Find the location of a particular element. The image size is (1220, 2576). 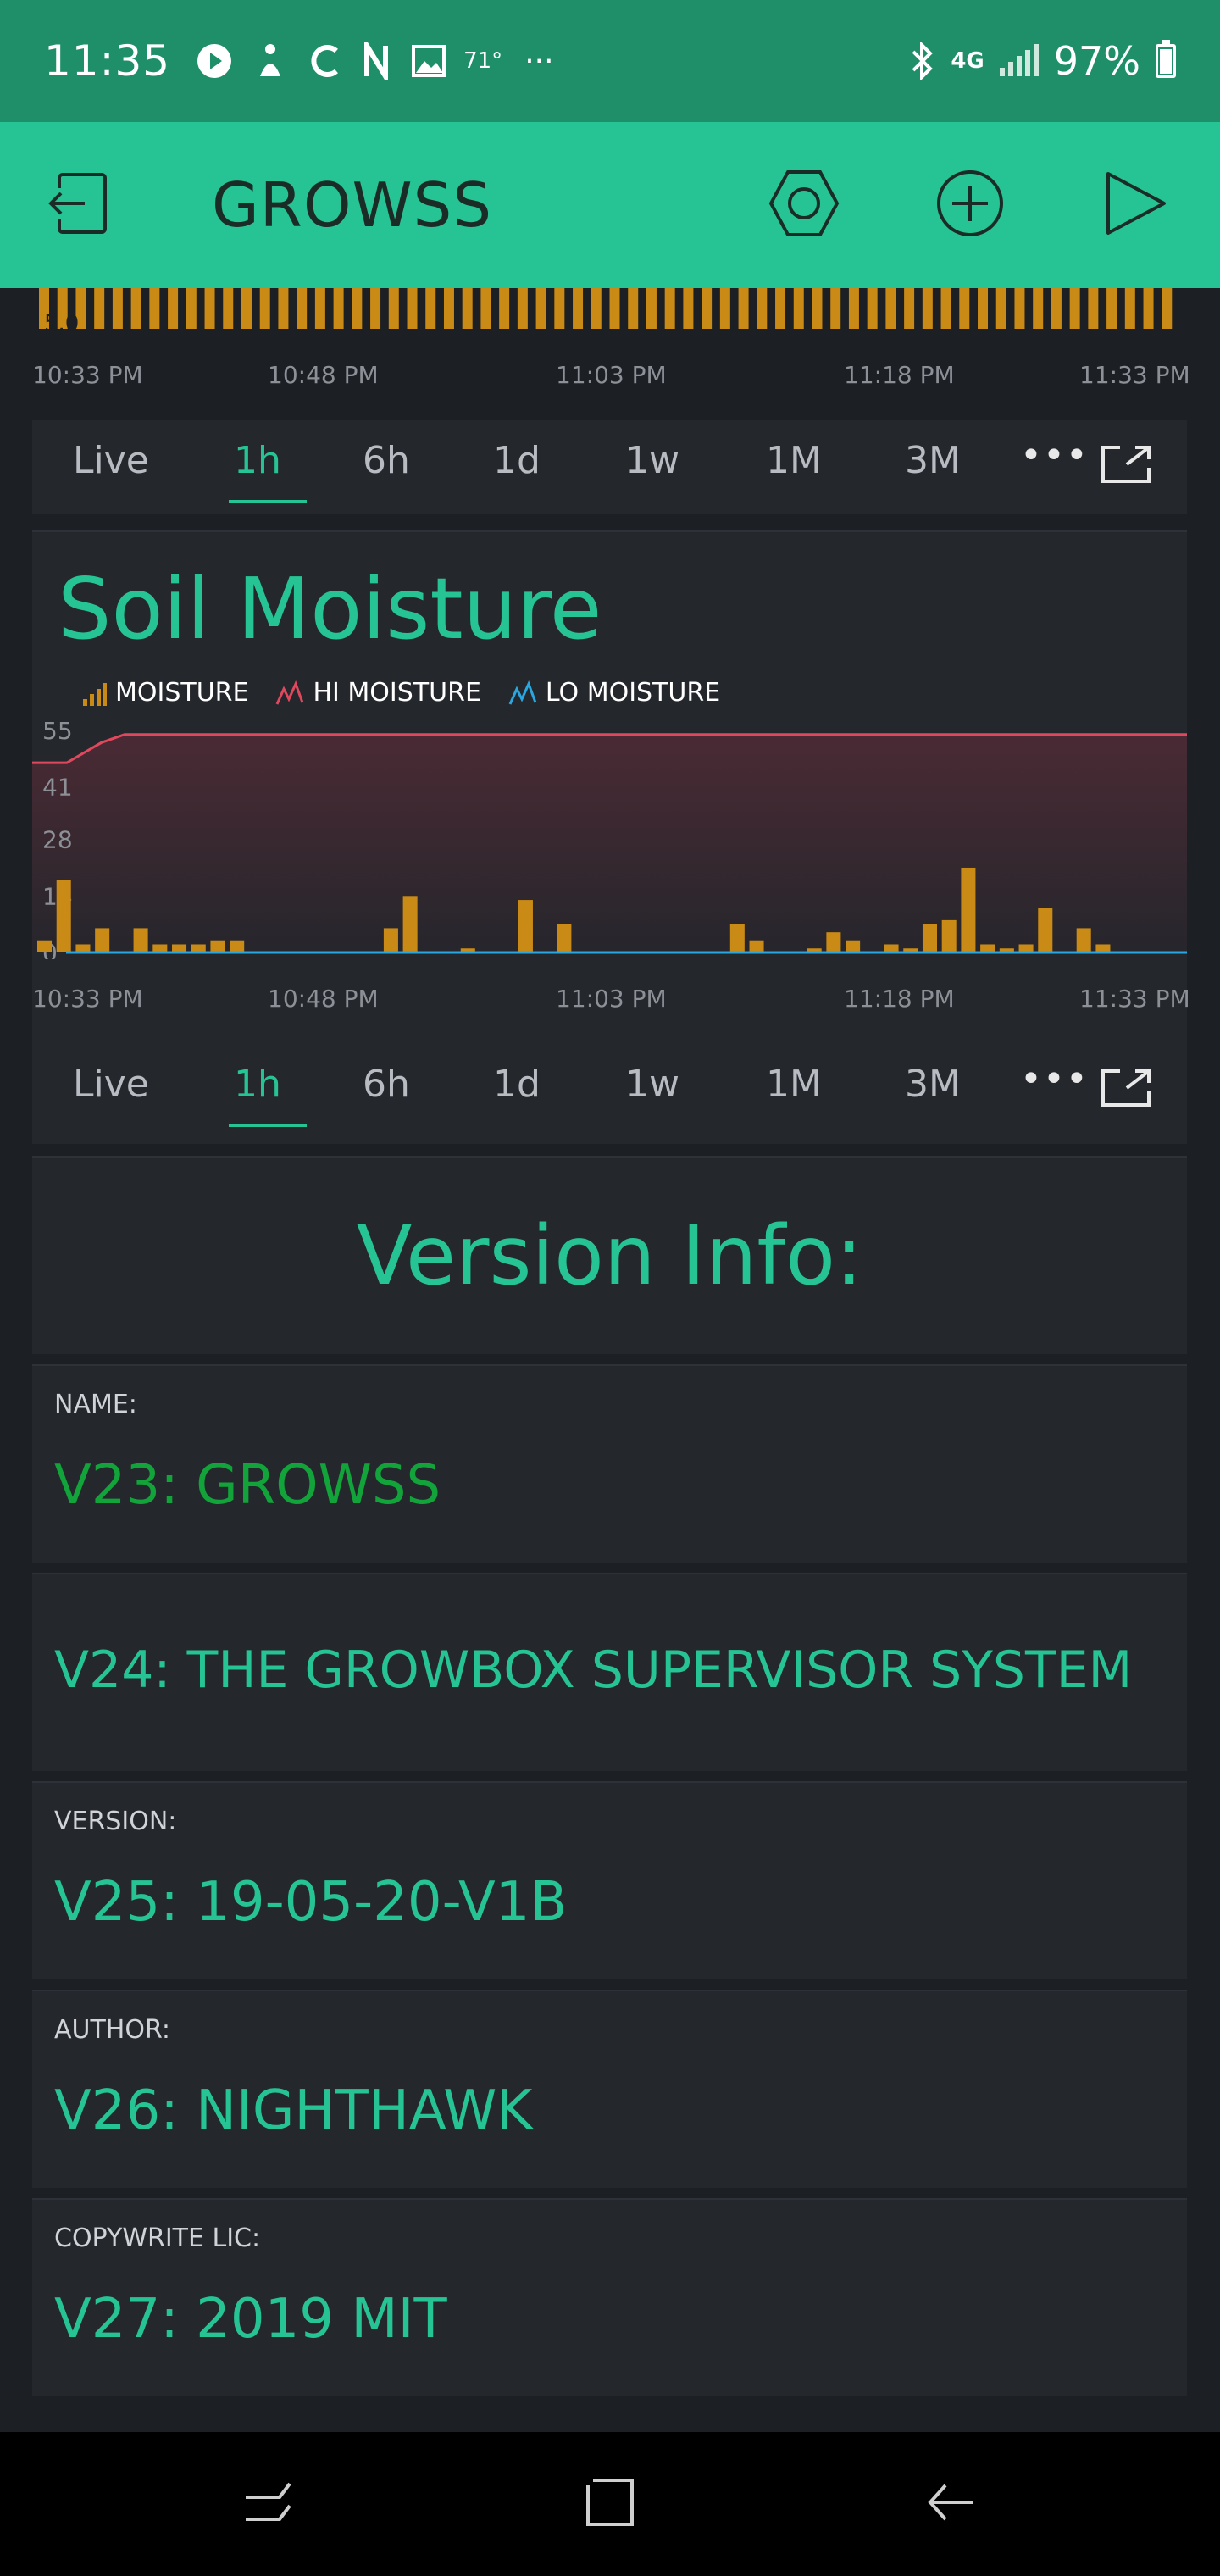

x-tick-label: 10:33 PM is located at coordinates (87, 375).